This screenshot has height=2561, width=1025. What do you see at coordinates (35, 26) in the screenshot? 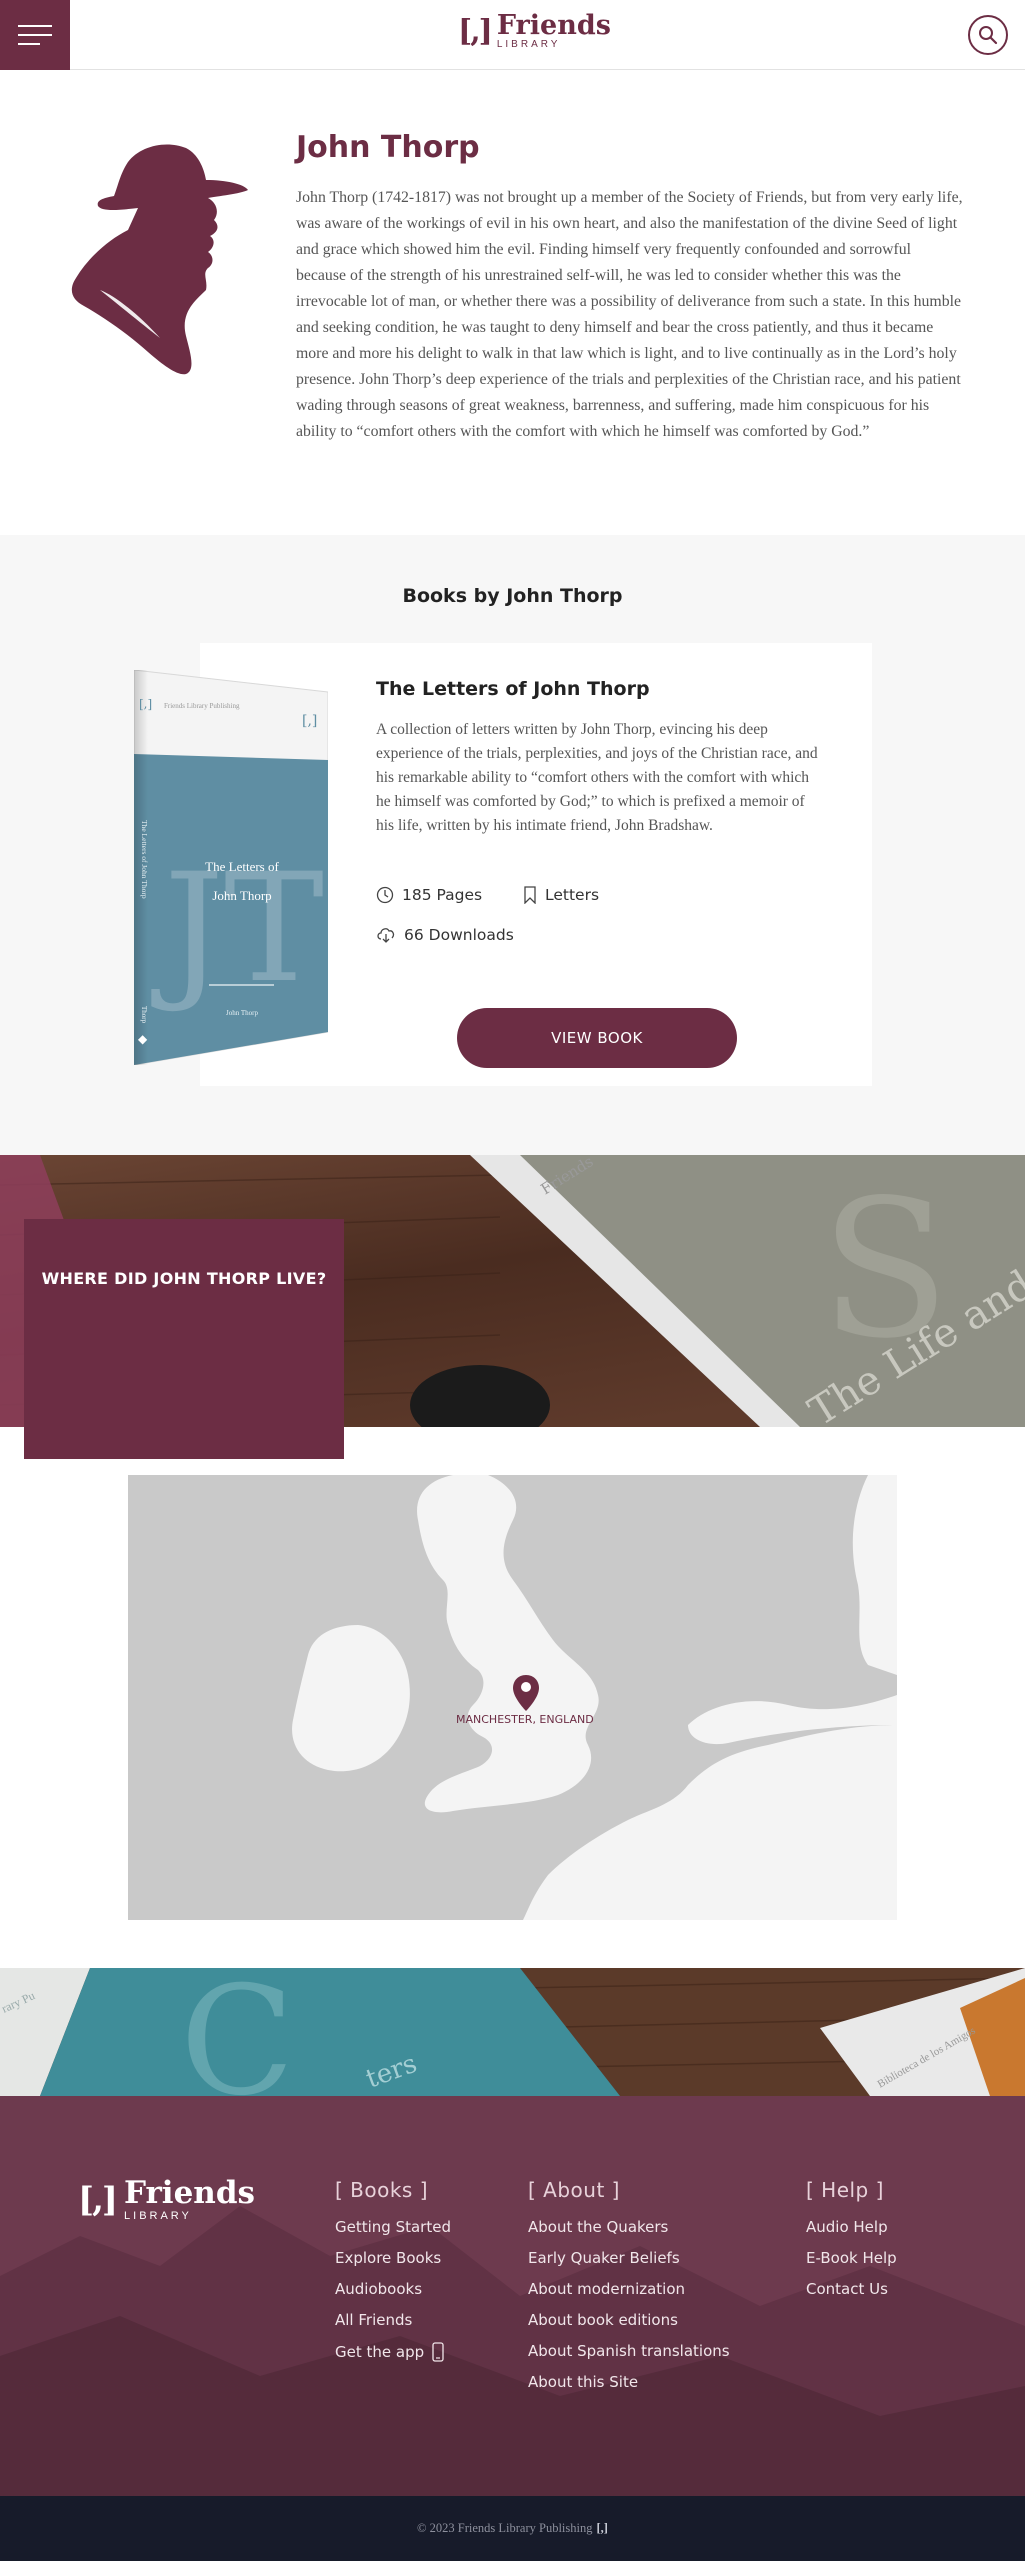
I see `hamburger-icon` at bounding box center [35, 26].